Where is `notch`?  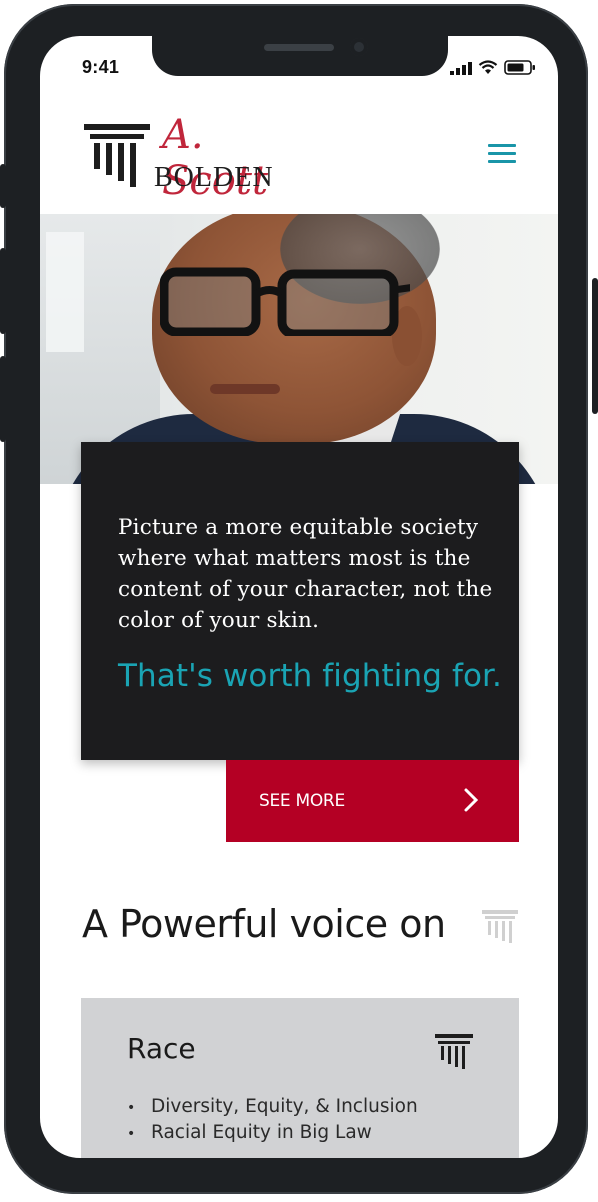
notch is located at coordinates (300, 56).